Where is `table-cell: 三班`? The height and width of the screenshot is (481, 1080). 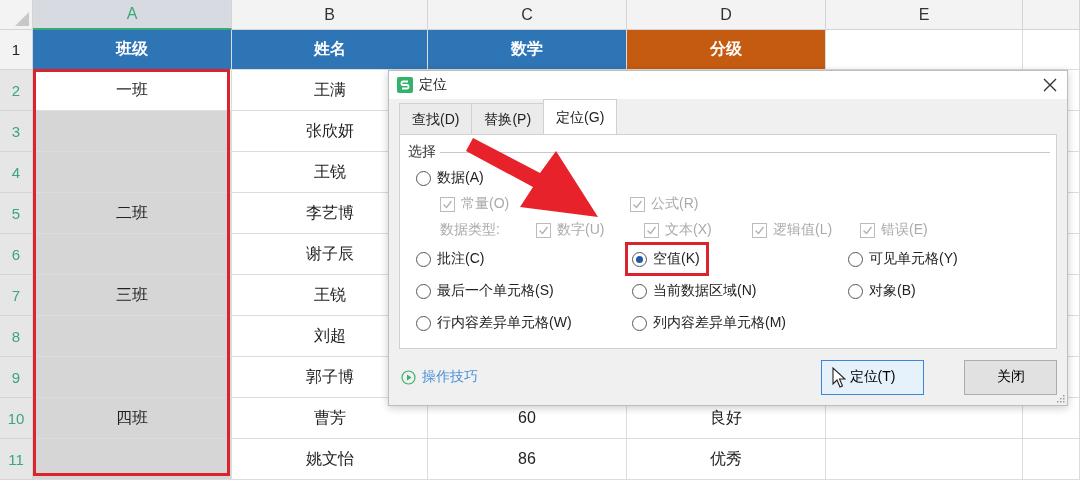 table-cell: 三班 is located at coordinates (132, 295).